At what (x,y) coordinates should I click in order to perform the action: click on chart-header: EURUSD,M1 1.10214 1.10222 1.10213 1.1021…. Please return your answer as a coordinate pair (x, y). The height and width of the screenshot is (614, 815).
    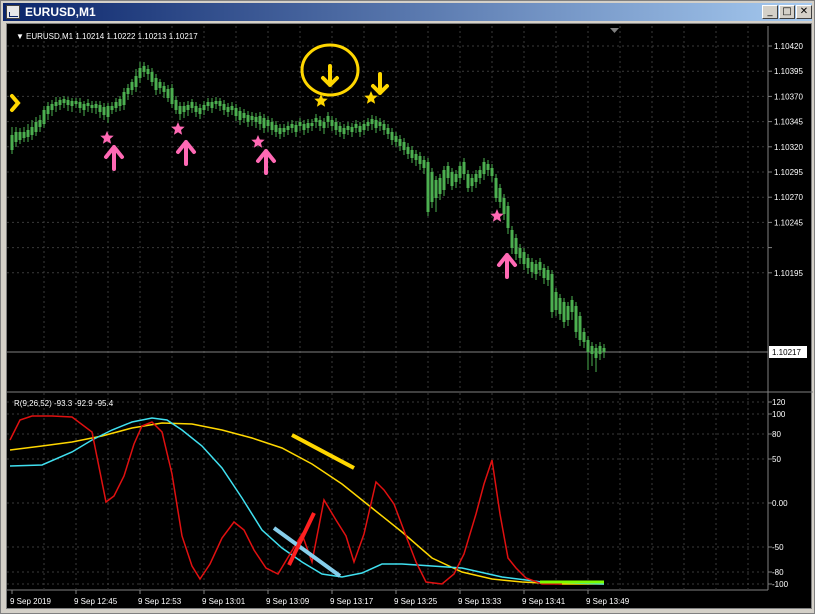
    Looking at the image, I should click on (112, 36).